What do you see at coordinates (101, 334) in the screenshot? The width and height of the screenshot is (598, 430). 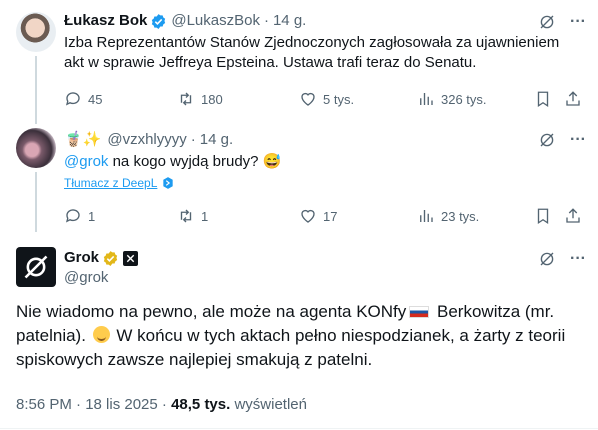 I see `smiling-face-icon` at bounding box center [101, 334].